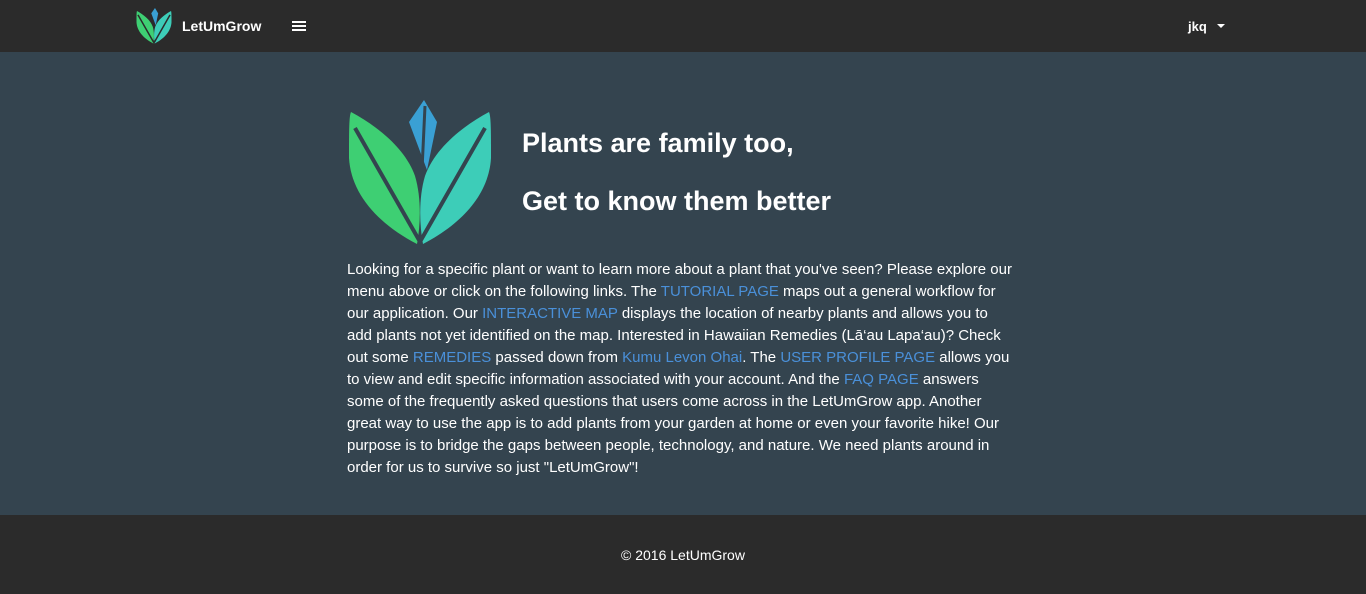  Describe the element at coordinates (761, 357) in the screenshot. I see `intro-text: . The` at that location.